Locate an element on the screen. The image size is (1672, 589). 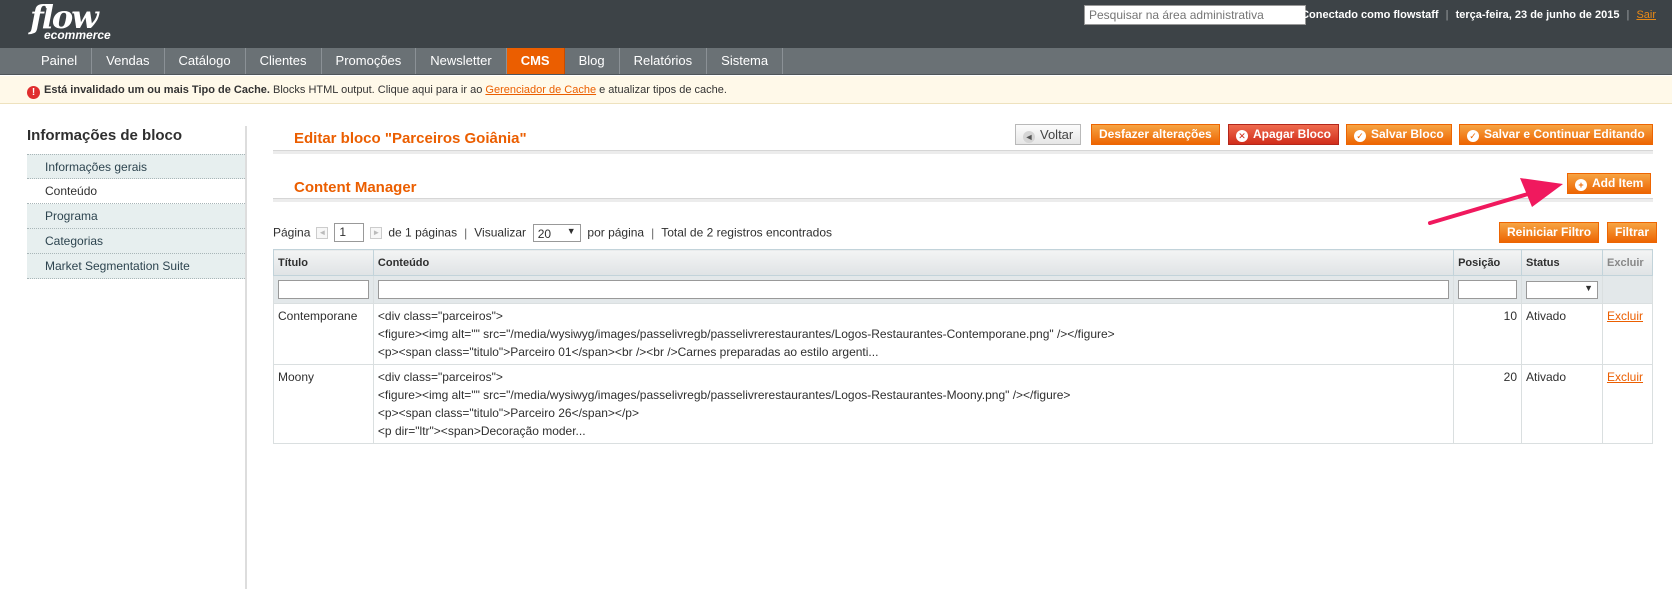
filter-position-input is located at coordinates (1487, 289).